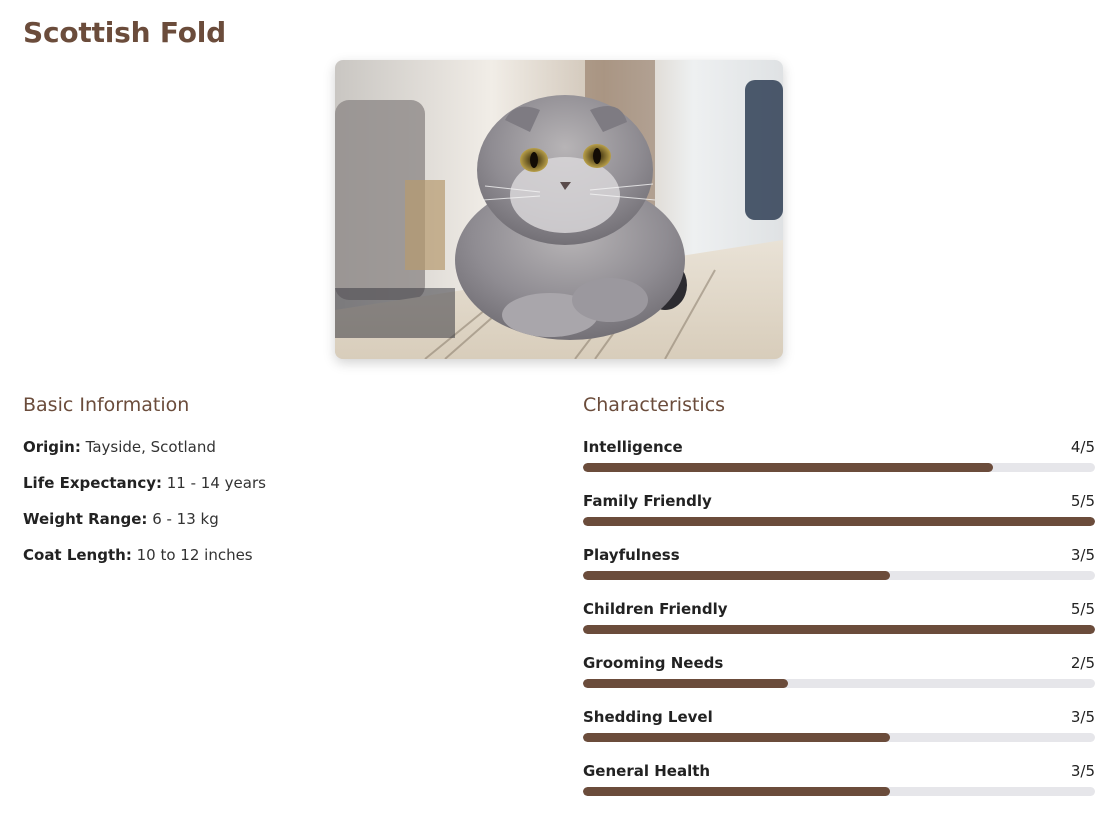 The width and height of the screenshot is (1116, 814). What do you see at coordinates (647, 501) in the screenshot?
I see `characteristic-label: Family Friendly` at bounding box center [647, 501].